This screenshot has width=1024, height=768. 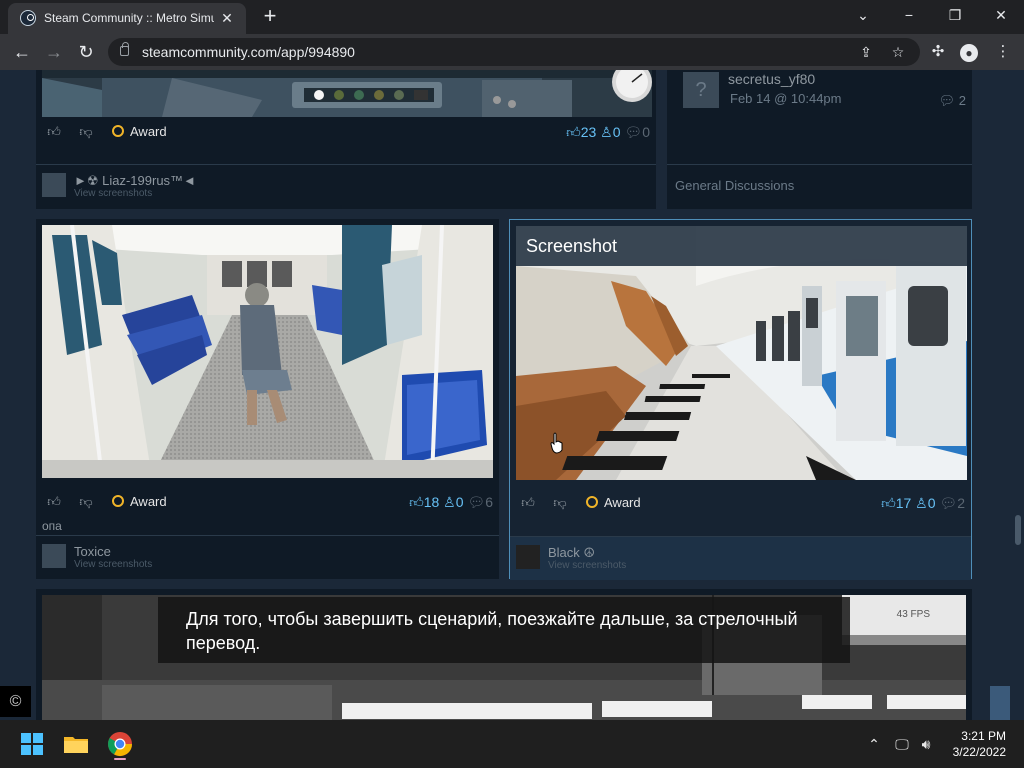 I want to click on author-name: ►☢ Liaz-199rus™◄, so click(x=135, y=181).